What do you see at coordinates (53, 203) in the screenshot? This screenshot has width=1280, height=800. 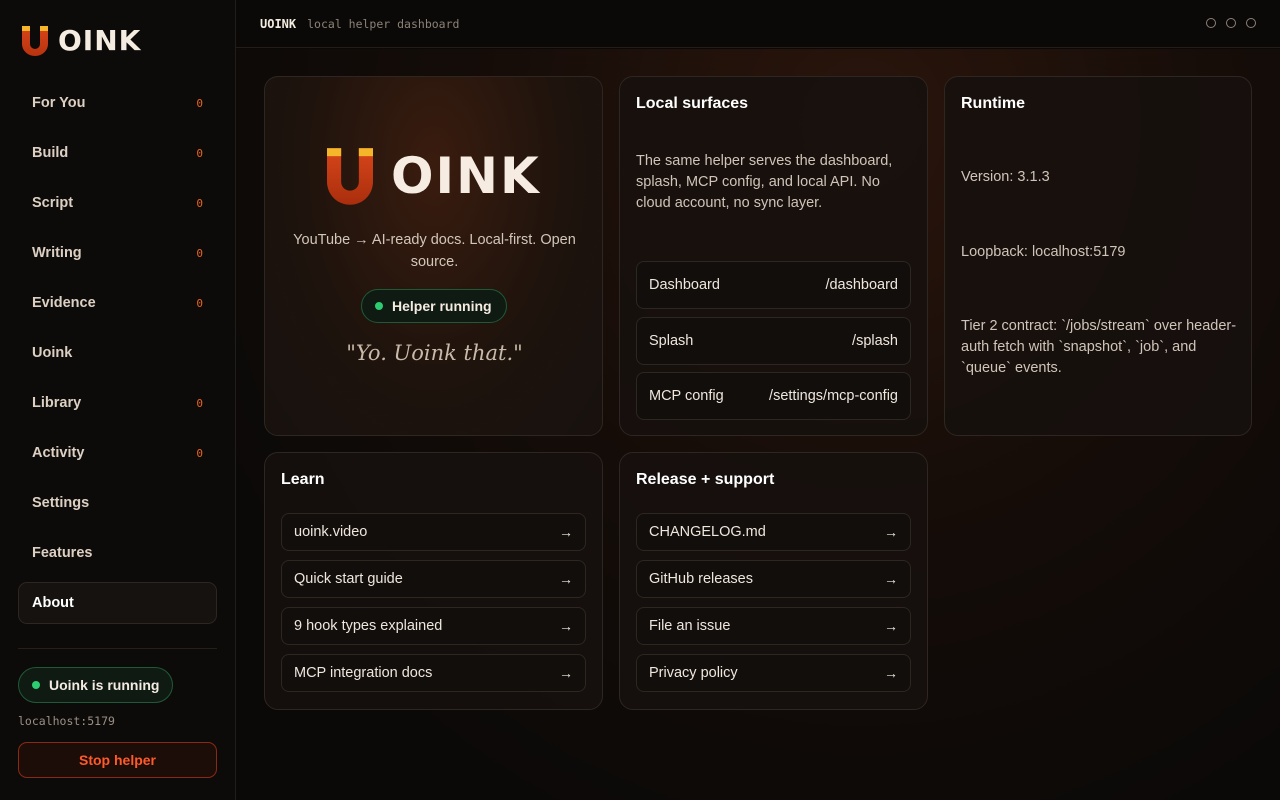 I see `sidebar-item-label: Script` at bounding box center [53, 203].